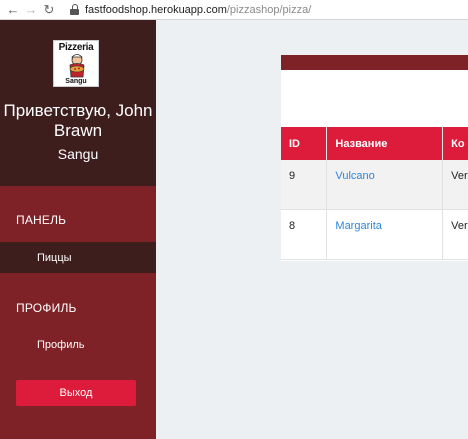 This screenshot has height=439, width=468. I want to click on shop-name: Sangu, so click(78, 154).